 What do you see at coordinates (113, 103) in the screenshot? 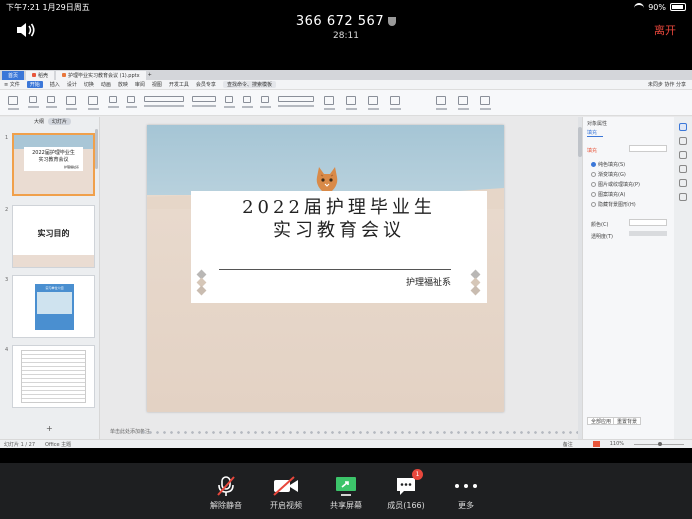
I see `layout-icon` at bounding box center [113, 103].